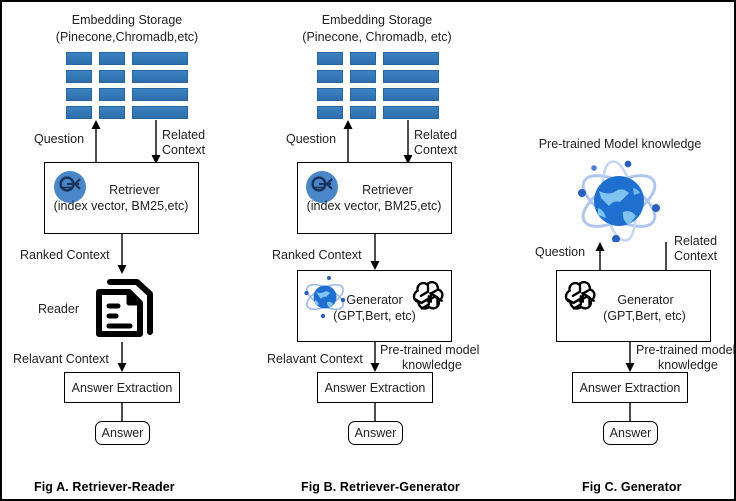 This screenshot has width=736, height=501. Describe the element at coordinates (124, 308) in the screenshot. I see `document-pages-icon` at that location.